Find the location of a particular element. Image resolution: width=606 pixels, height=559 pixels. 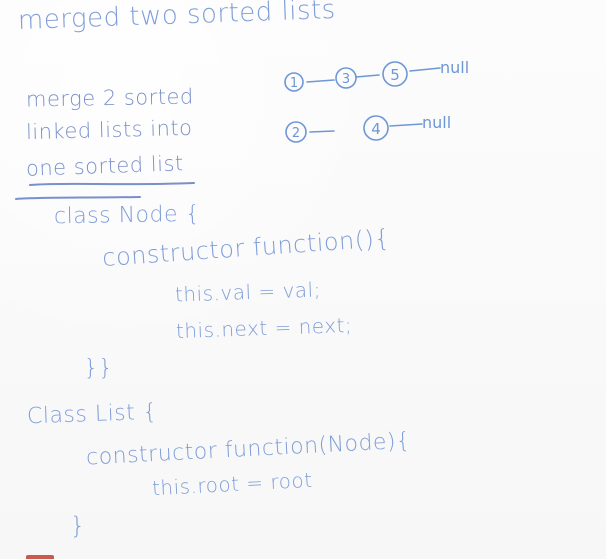

description-line-1: merge 2 sorted is located at coordinates (109, 98).